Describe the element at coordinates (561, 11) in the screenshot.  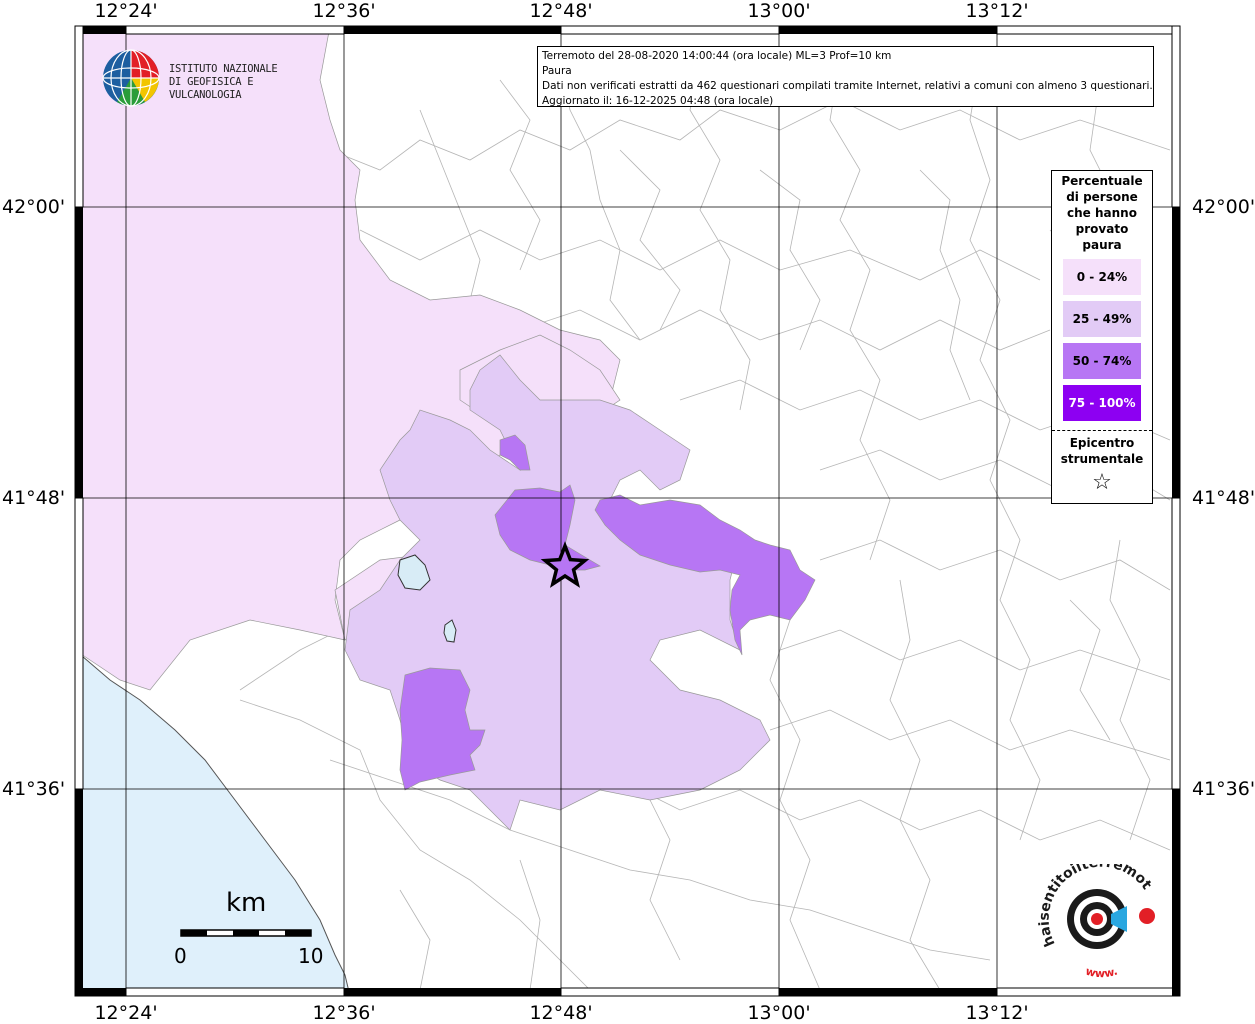
I see `lon-label-top: 12°48'` at that location.